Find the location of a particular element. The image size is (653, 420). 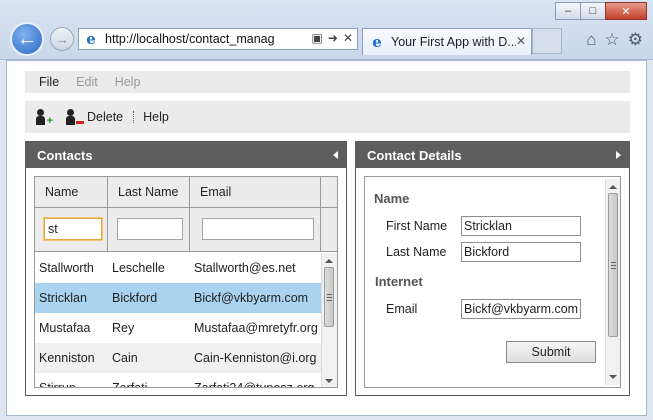

new-tab-button is located at coordinates (547, 41).